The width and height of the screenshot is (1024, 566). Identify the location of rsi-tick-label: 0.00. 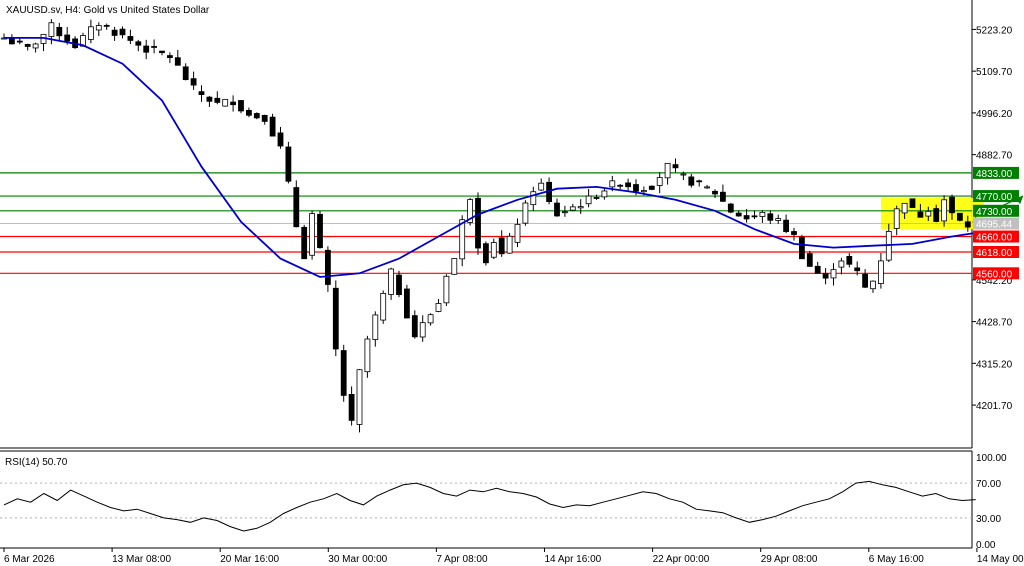
(986, 545).